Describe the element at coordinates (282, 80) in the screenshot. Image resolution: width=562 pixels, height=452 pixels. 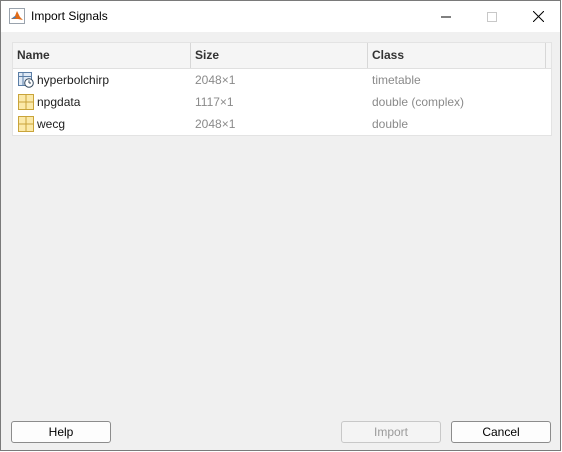
I see `table-row: hyperbolchirp 2048×1 timetable` at that location.